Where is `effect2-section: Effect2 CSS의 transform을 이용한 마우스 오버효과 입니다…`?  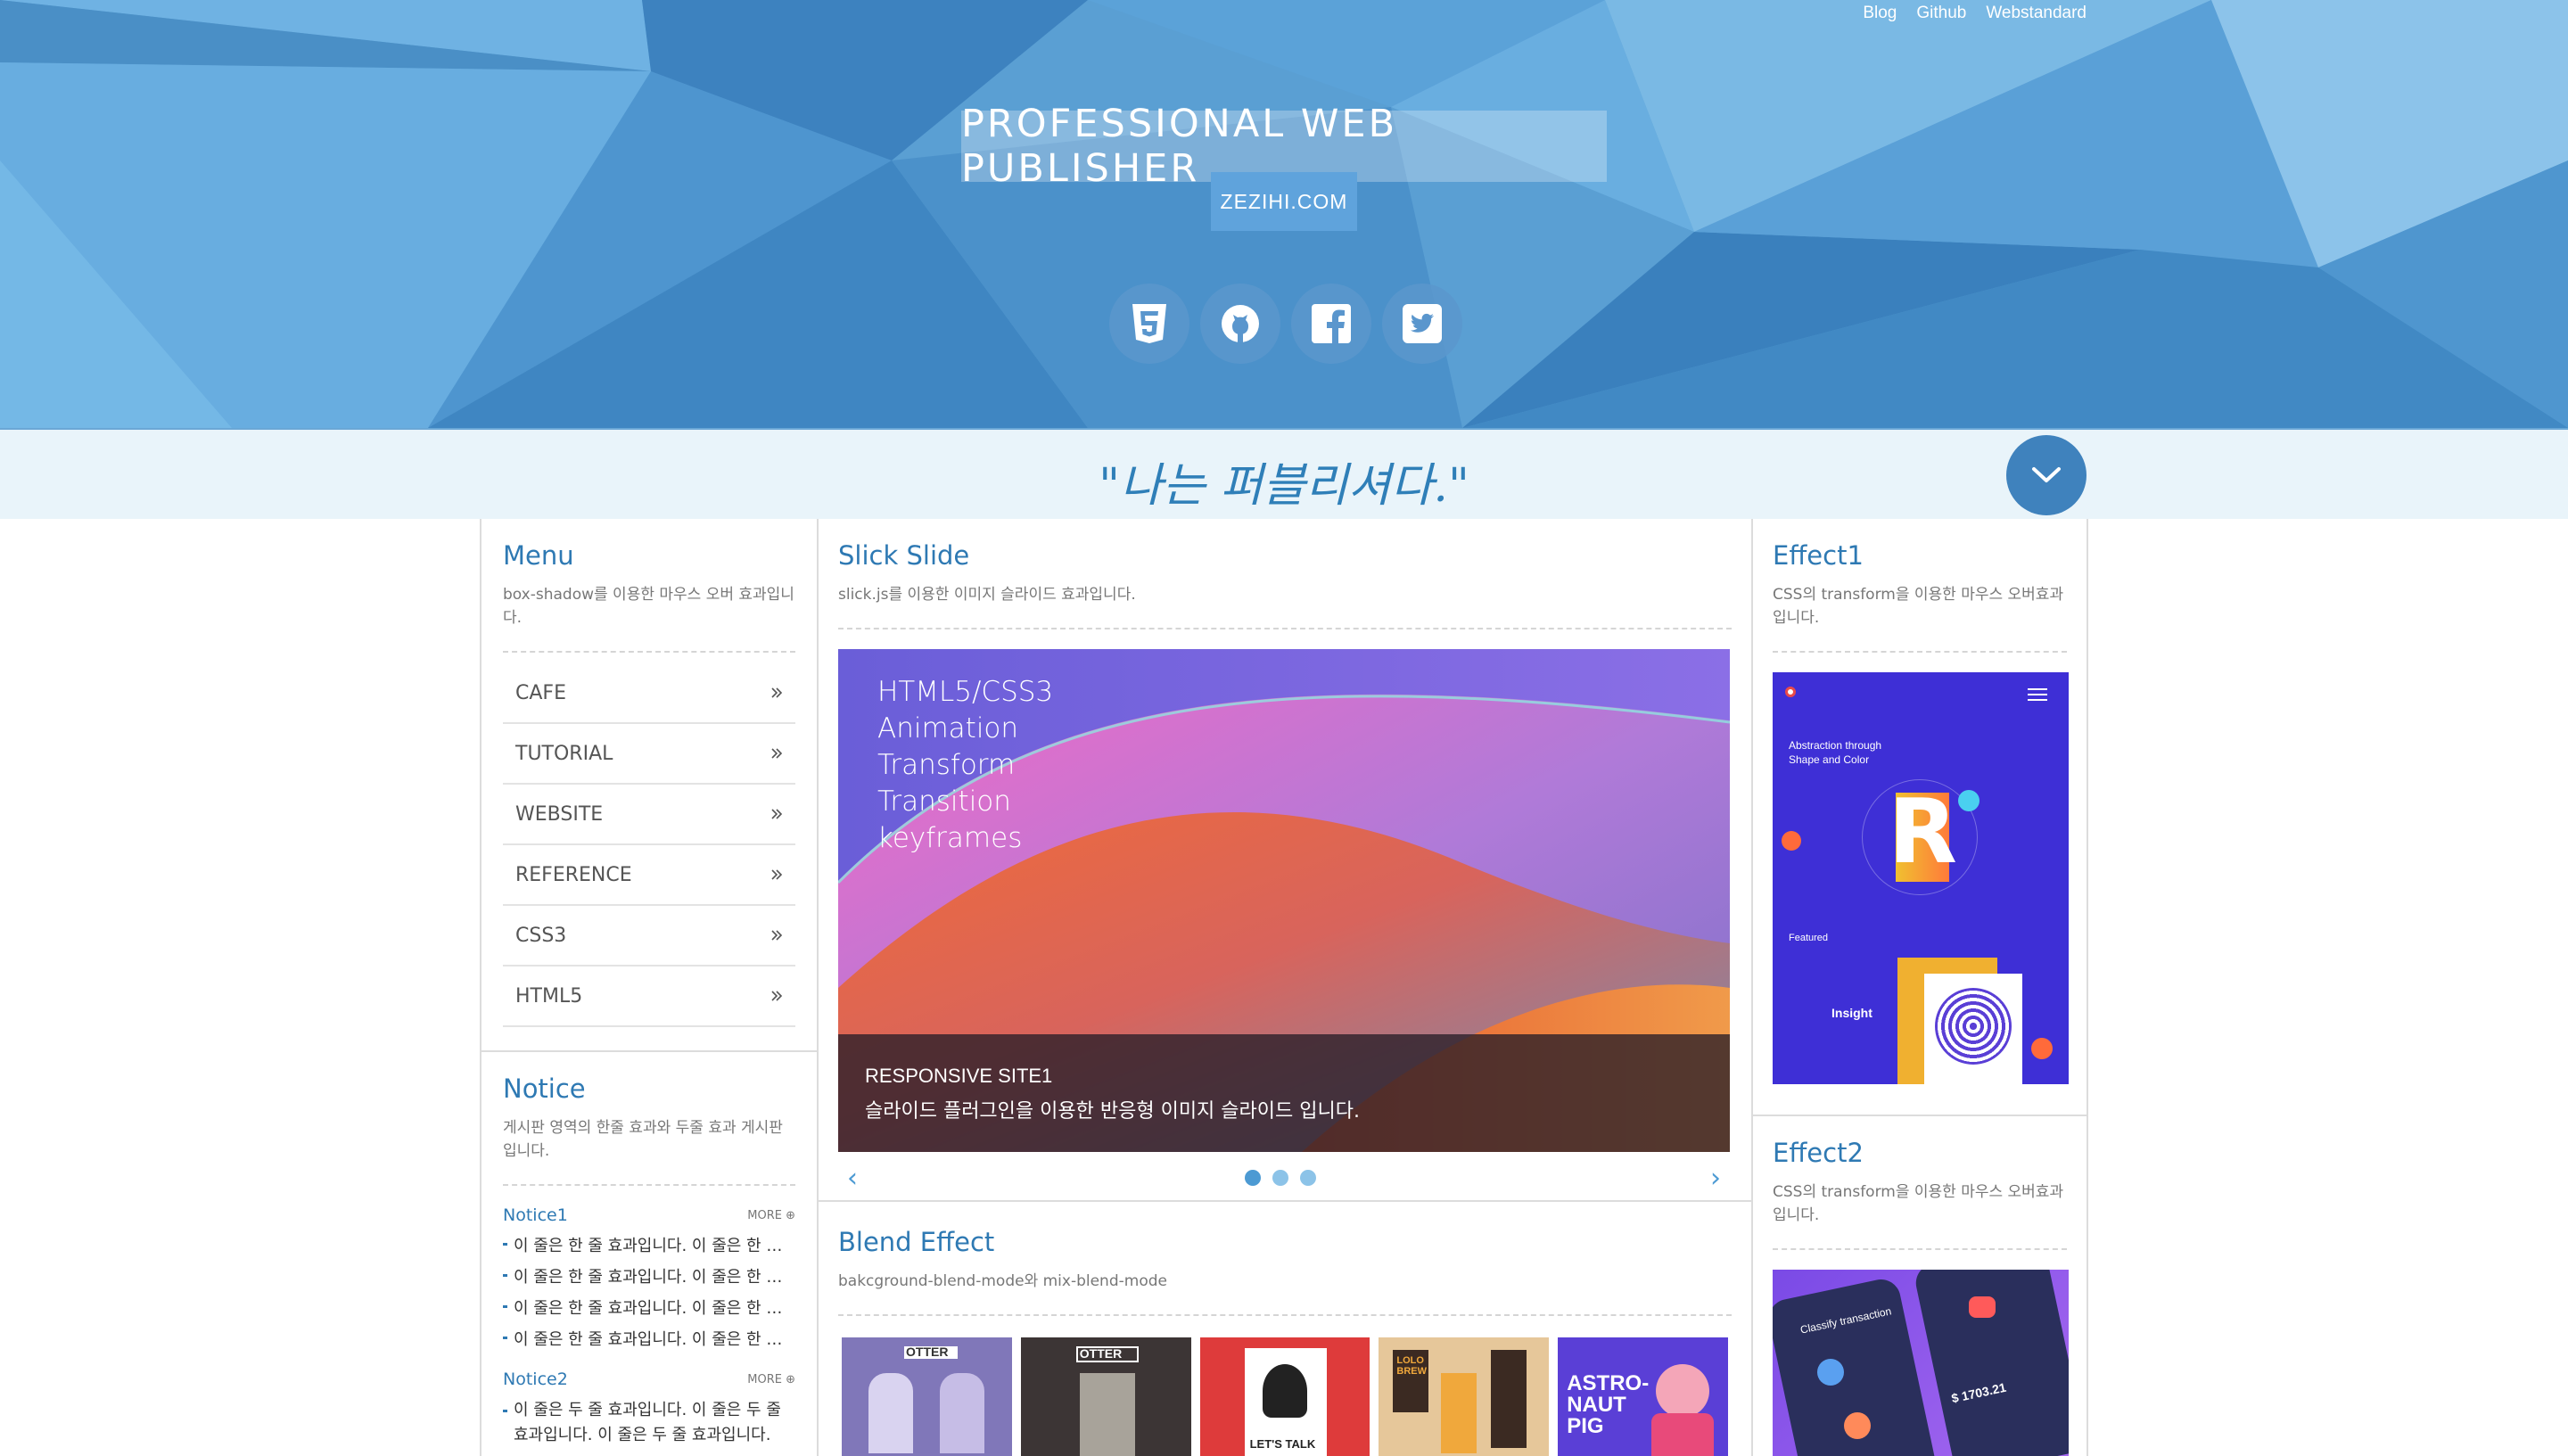
effect2-section: Effect2 CSS의 transform을 이용한 마우스 오버효과 입니다… is located at coordinates (1919, 1286).